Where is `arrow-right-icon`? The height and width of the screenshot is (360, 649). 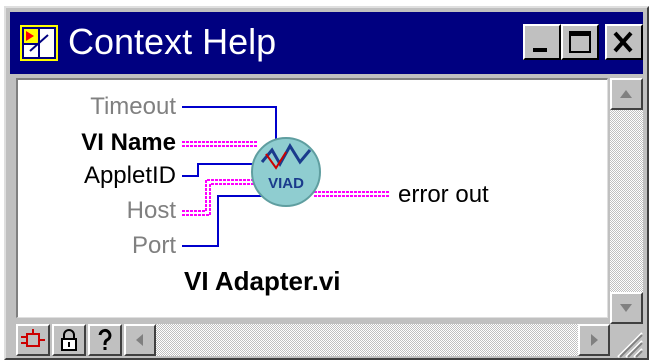
arrow-right-icon is located at coordinates (594, 340).